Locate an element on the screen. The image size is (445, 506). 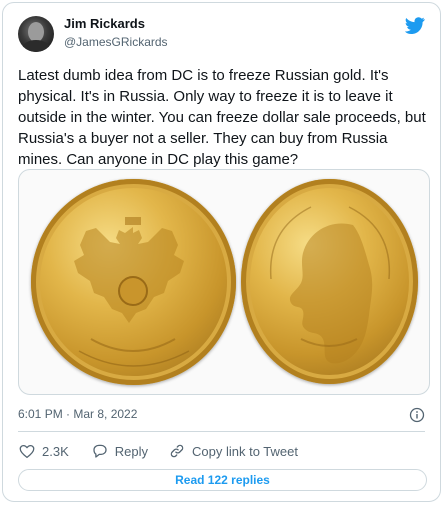
reply-label: Reply is located at coordinates (131, 451).